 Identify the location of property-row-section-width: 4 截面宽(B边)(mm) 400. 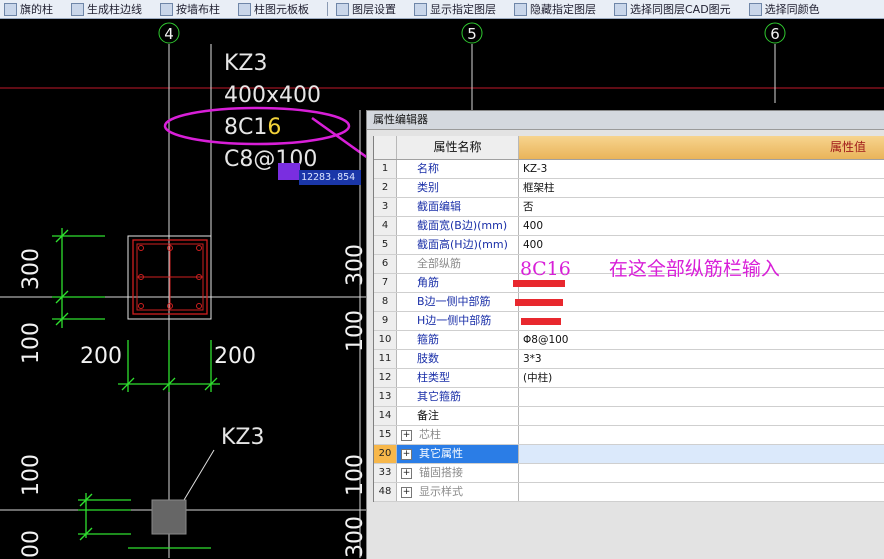
(629, 226).